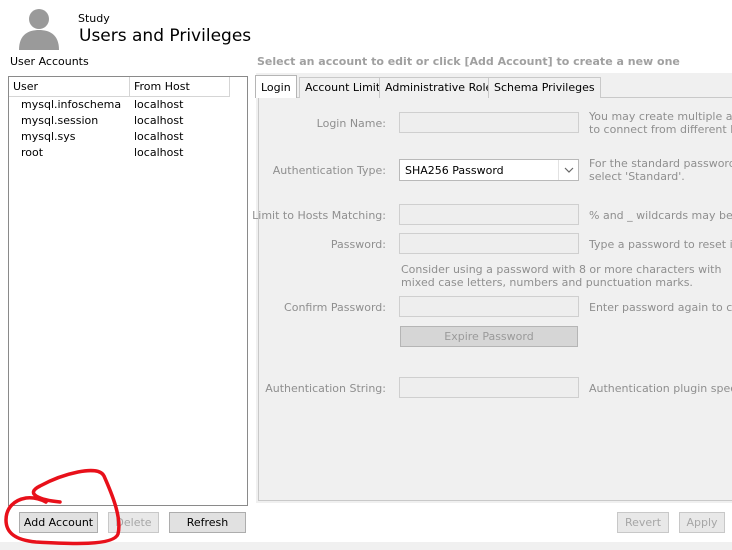 This screenshot has width=732, height=550. Describe the element at coordinates (660, 307) in the screenshot. I see `confirm-password-description: Enter password again to confi` at that location.